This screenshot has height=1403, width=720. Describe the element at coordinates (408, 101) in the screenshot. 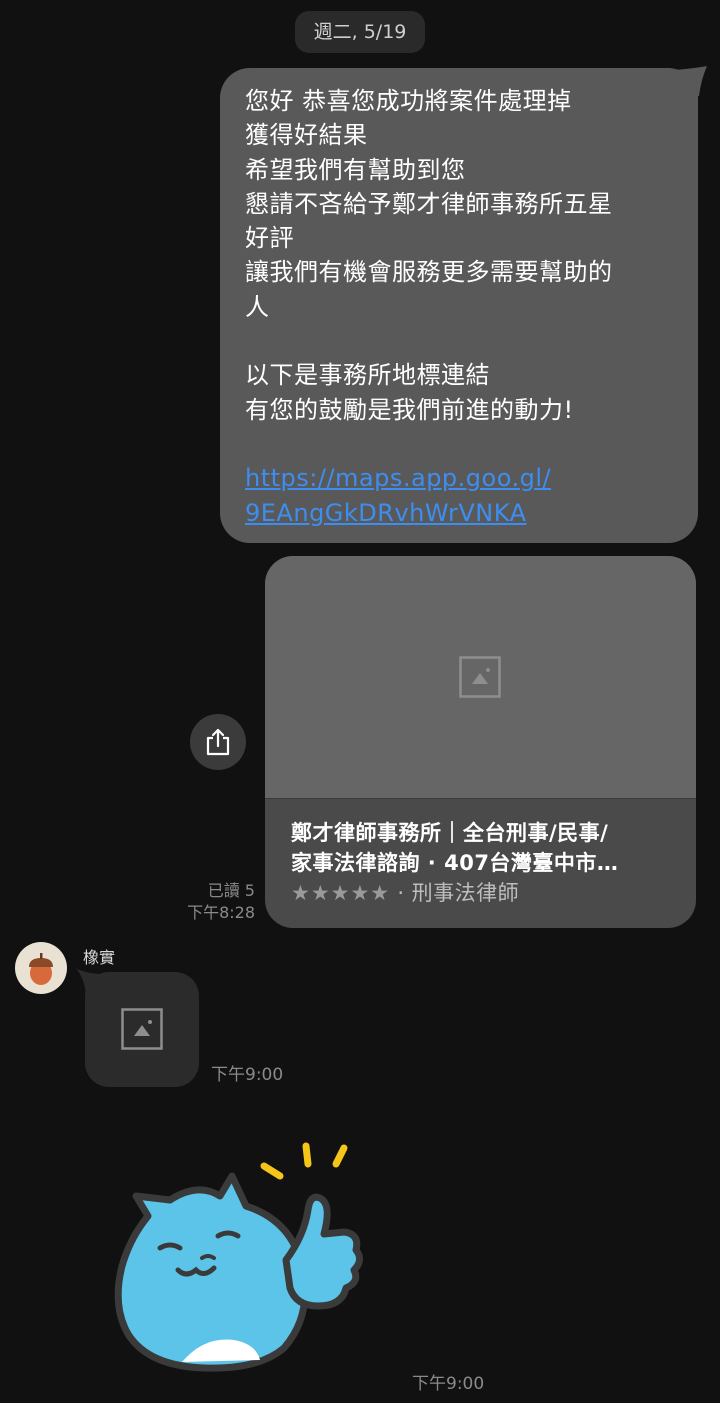

I see `message-line: 您好 恭喜您成功將案件處理掉` at that location.